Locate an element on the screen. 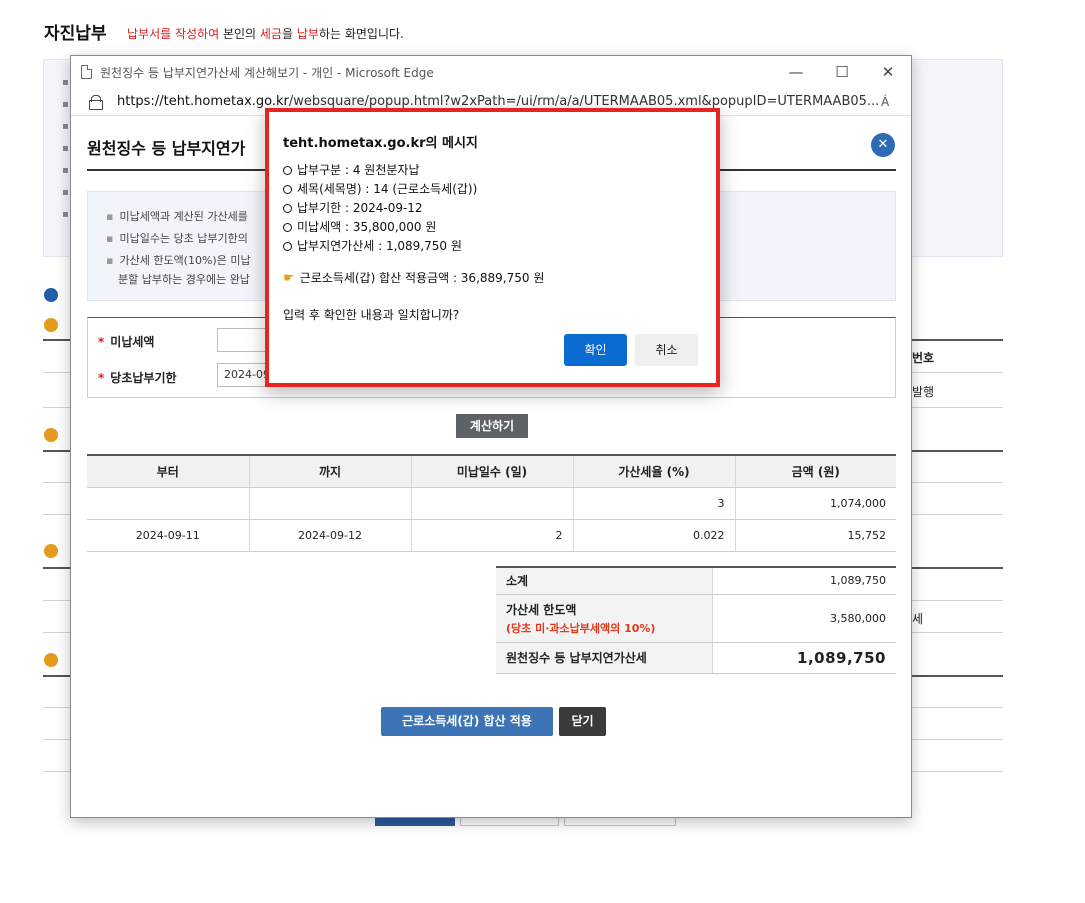 Image resolution: width=1085 pixels, height=903 pixels. close-button: 닫기 is located at coordinates (582, 721).